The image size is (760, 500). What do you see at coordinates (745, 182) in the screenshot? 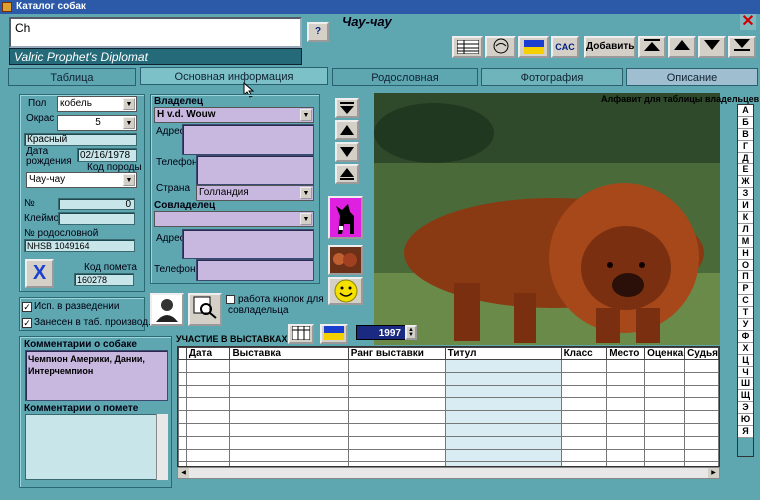
I see `alphabet-letter: Ж` at bounding box center [745, 182].